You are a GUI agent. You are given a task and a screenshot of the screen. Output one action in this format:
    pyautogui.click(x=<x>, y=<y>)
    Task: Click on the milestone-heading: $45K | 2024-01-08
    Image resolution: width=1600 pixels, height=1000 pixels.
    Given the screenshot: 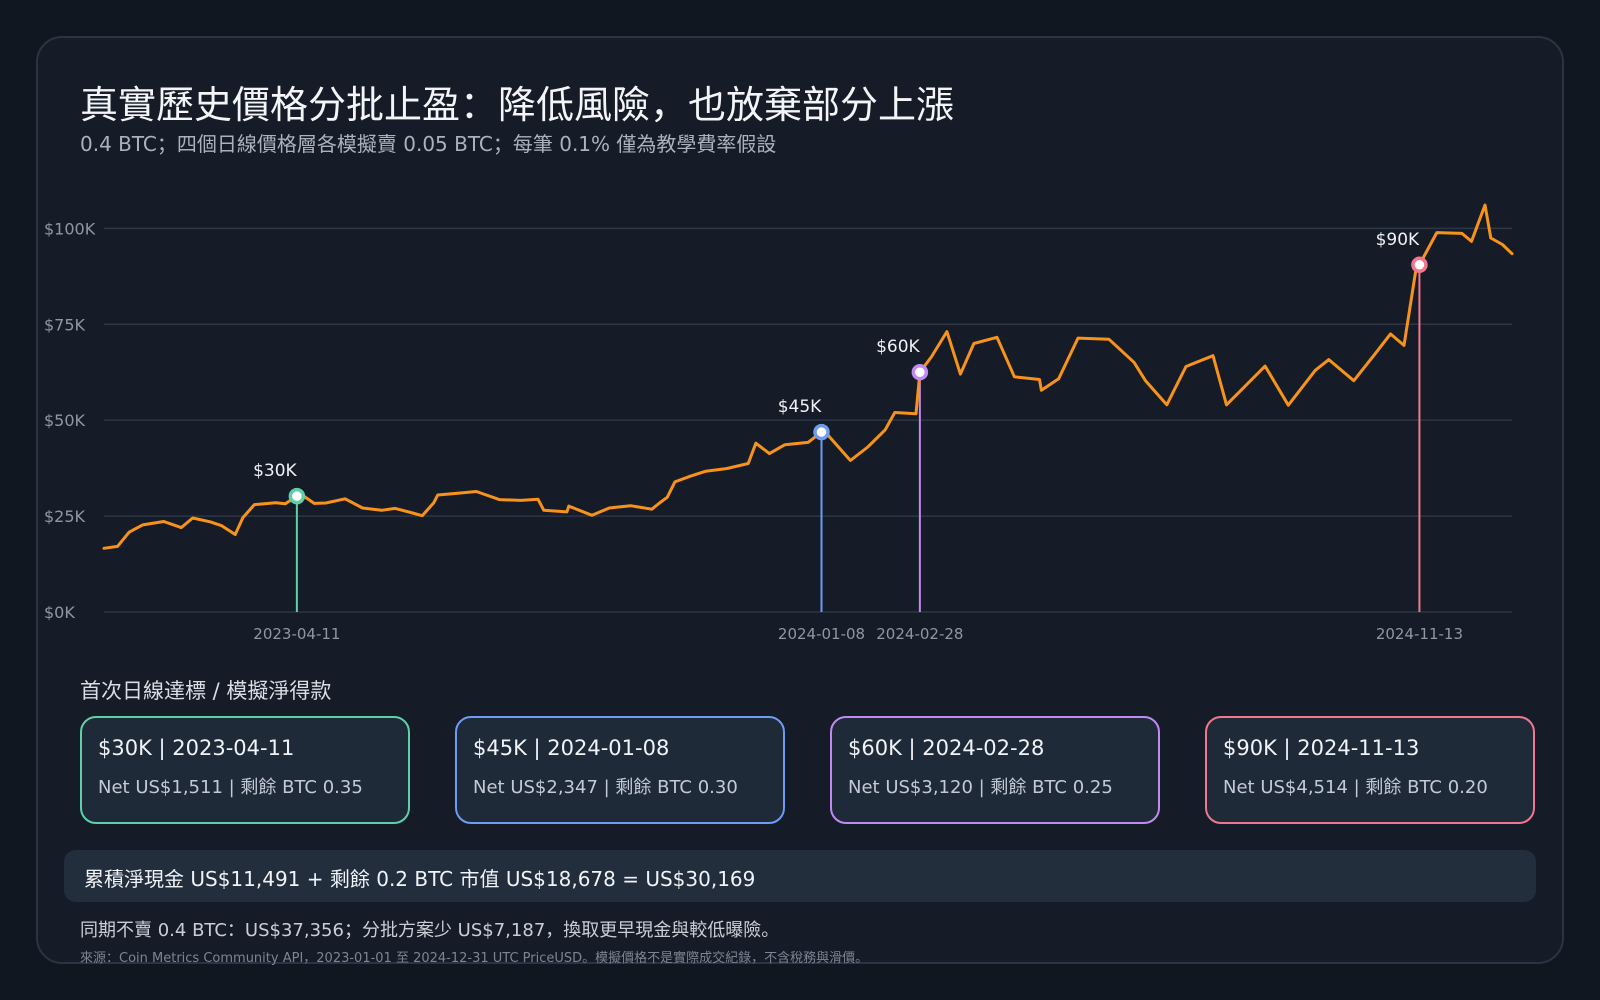 What is the action you would take?
    pyautogui.click(x=571, y=748)
    